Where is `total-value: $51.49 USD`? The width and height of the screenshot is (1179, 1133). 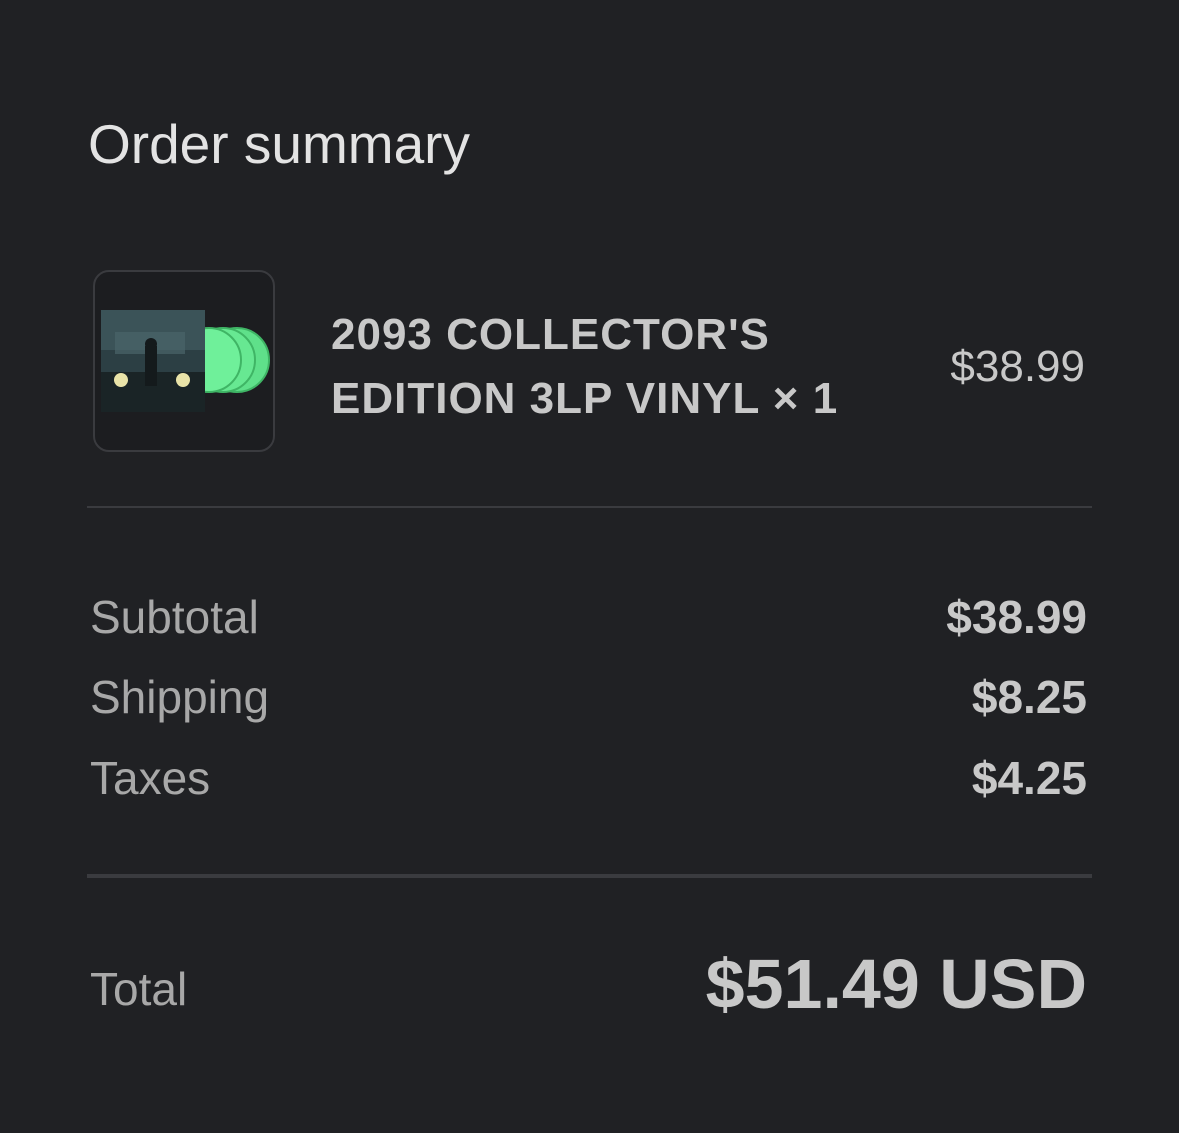 total-value: $51.49 USD is located at coordinates (896, 984).